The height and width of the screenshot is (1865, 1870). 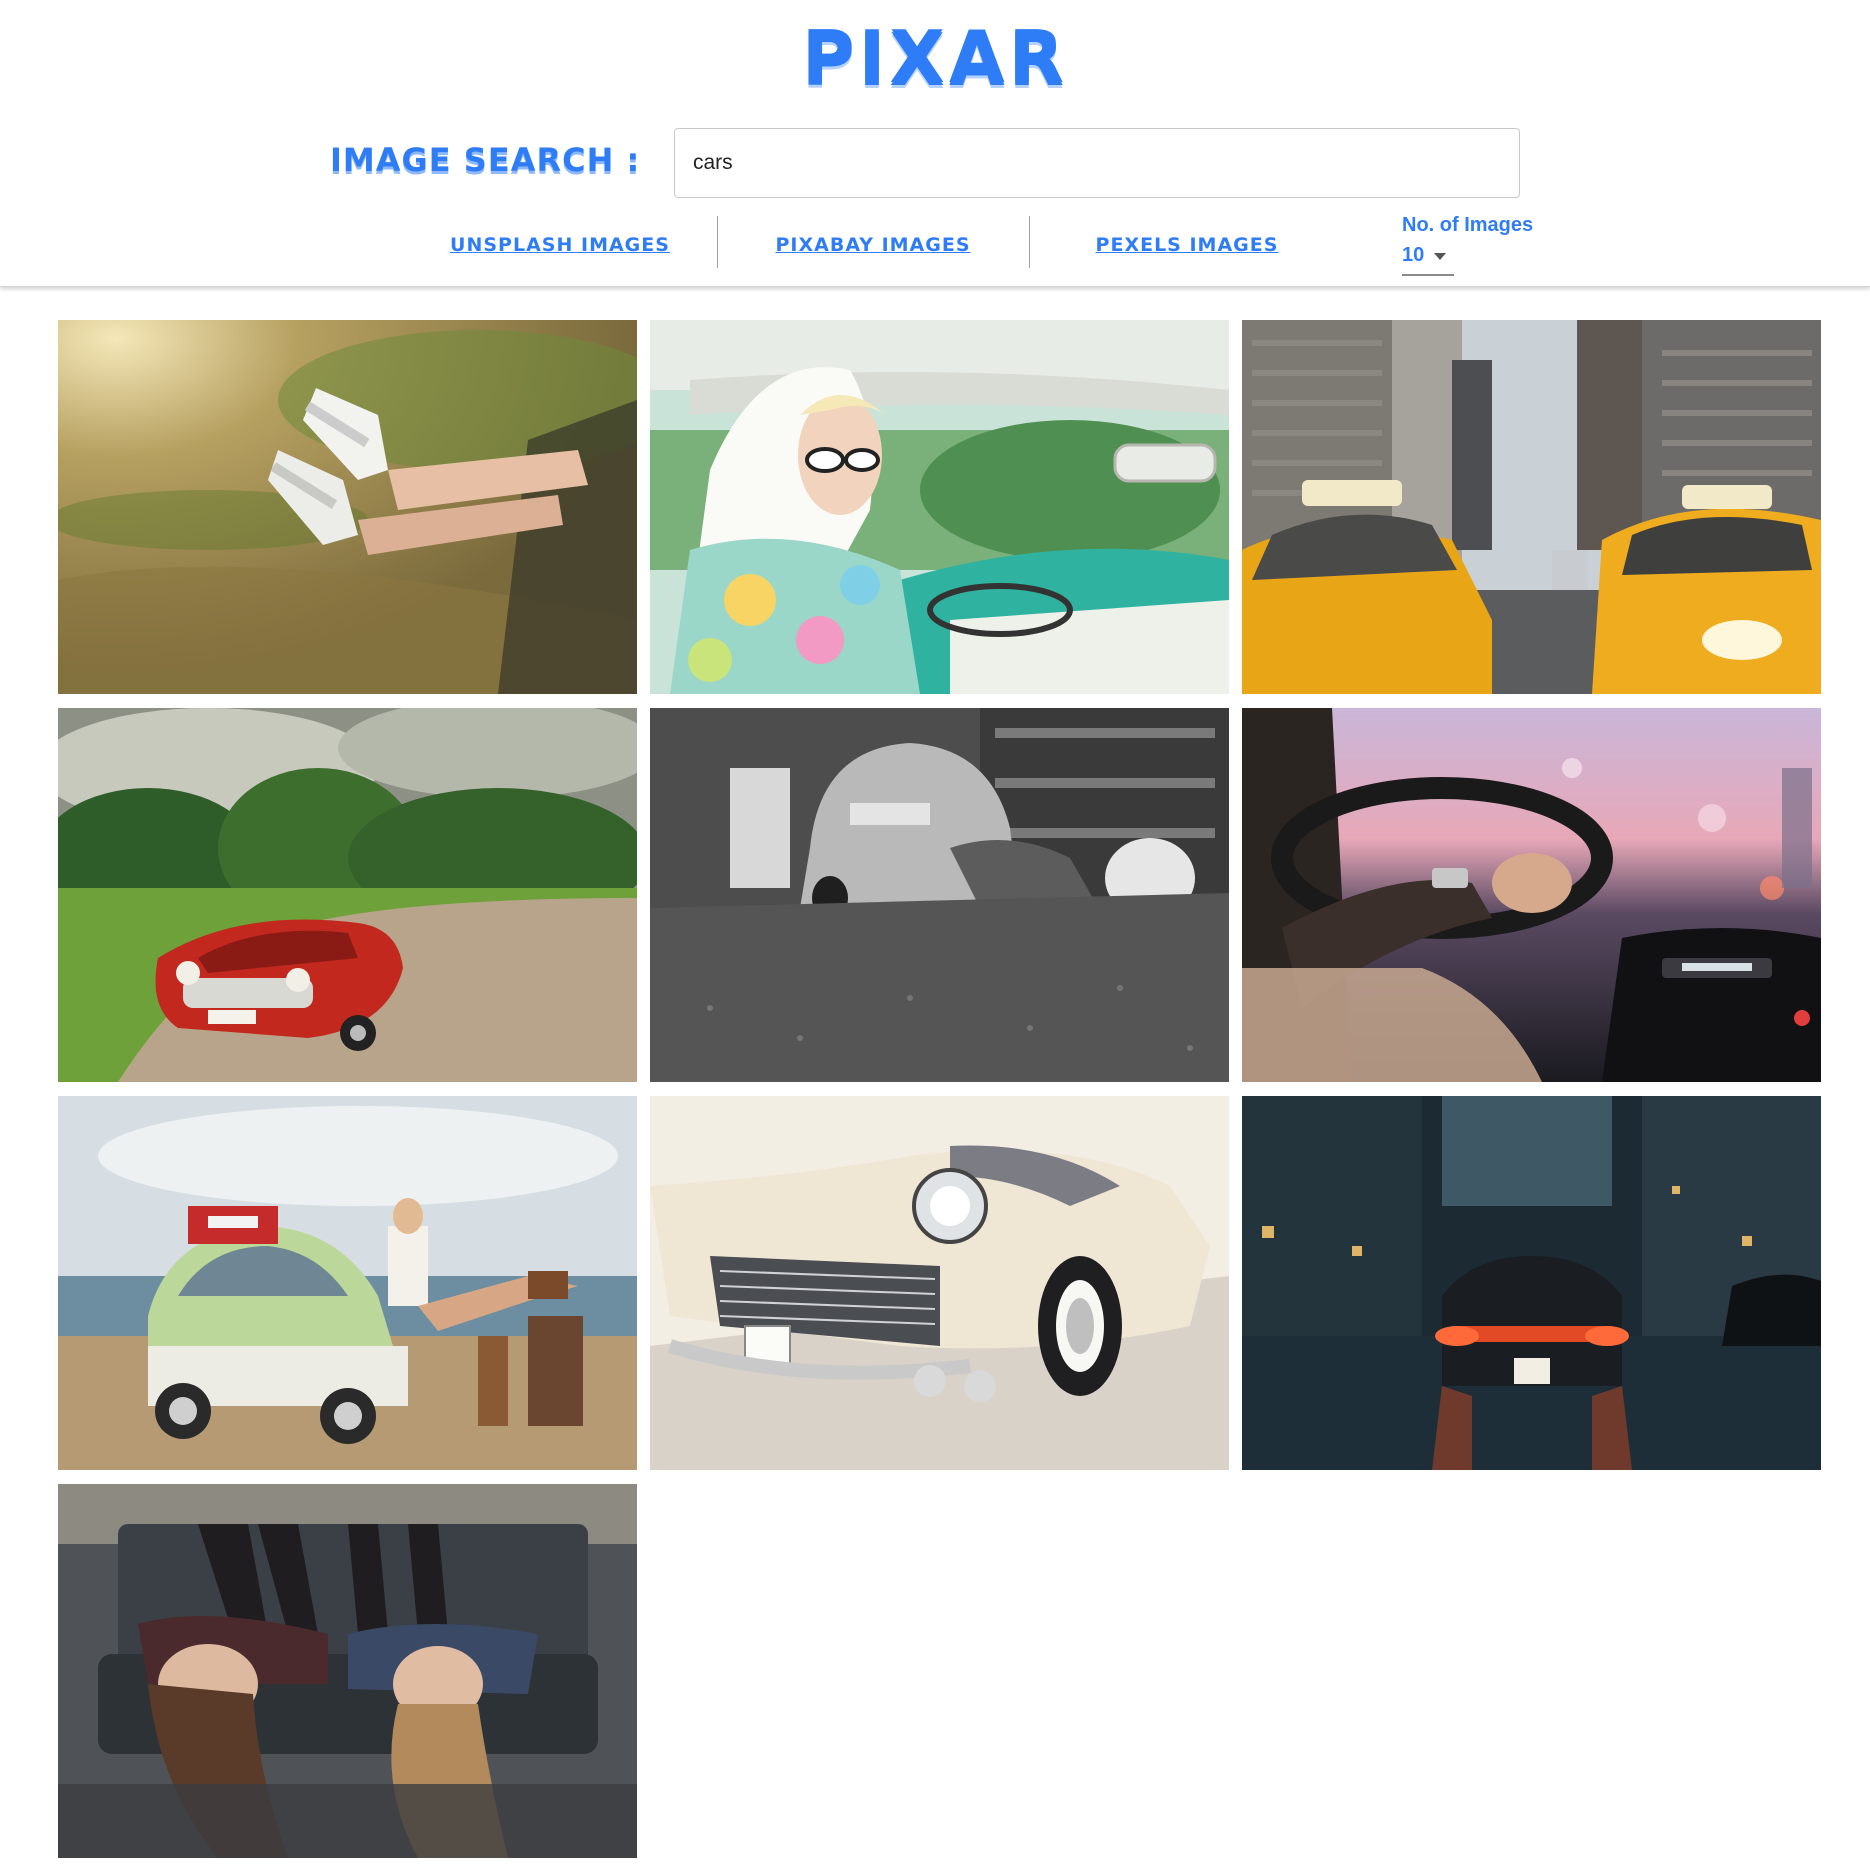 I want to click on garage-beetle-photo, so click(x=939, y=895).